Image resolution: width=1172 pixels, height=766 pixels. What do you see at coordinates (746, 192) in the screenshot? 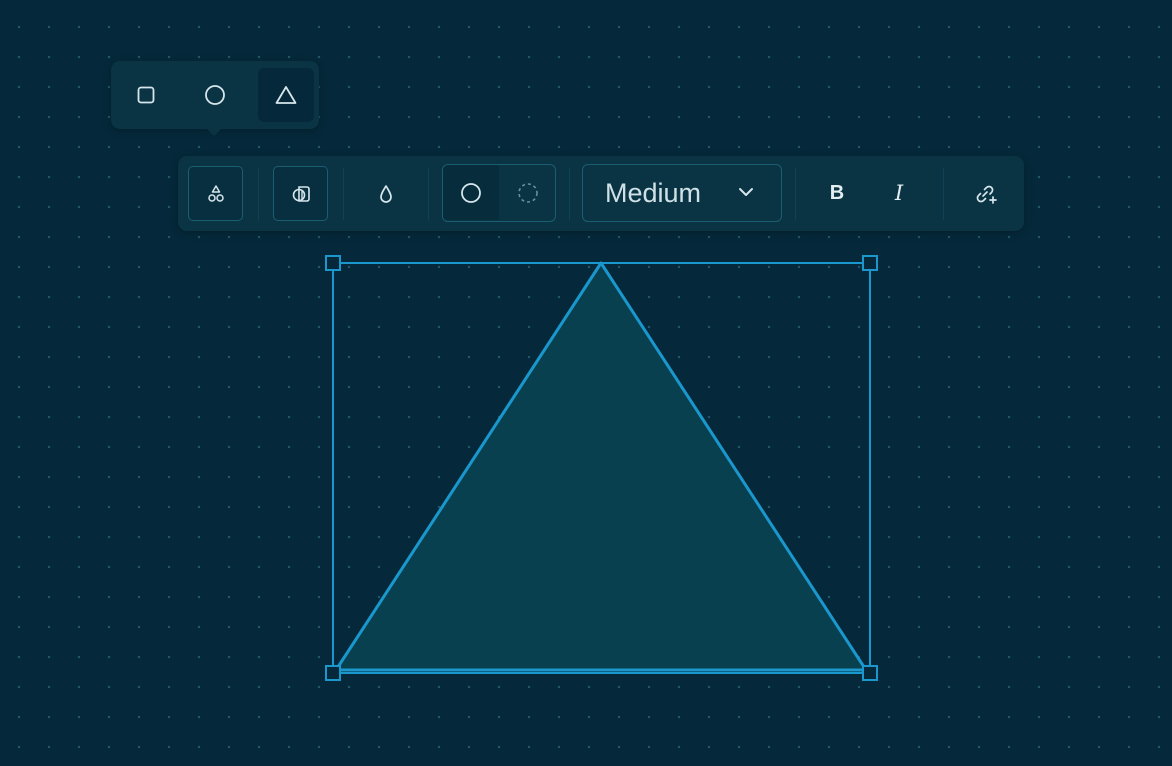
I see `chevron-down-icon` at bounding box center [746, 192].